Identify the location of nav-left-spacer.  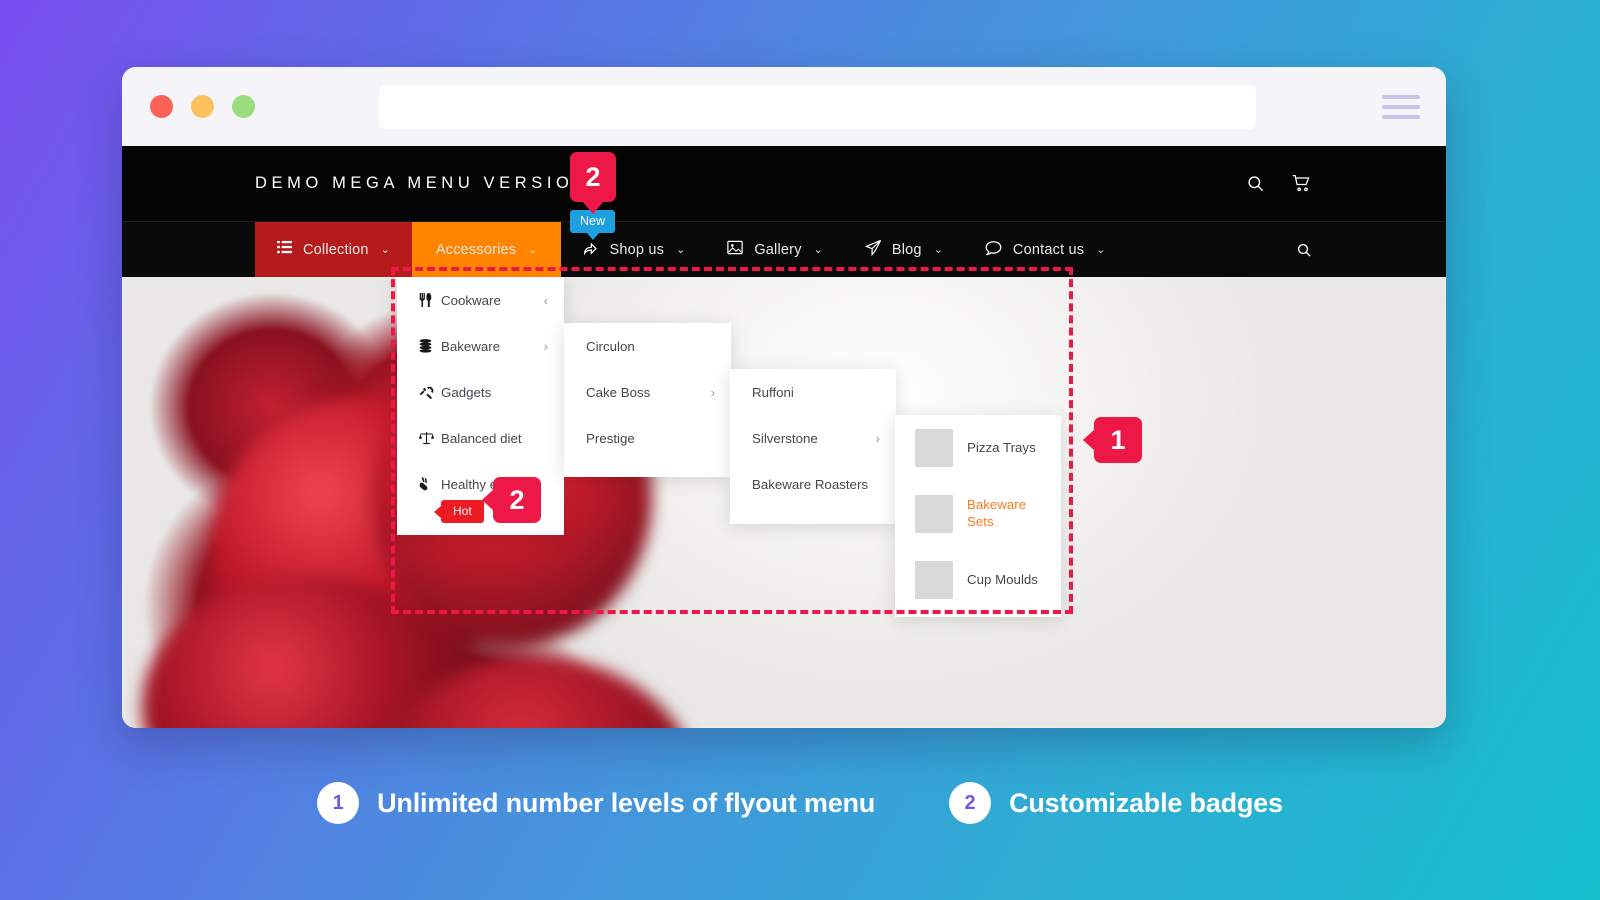
(188, 249).